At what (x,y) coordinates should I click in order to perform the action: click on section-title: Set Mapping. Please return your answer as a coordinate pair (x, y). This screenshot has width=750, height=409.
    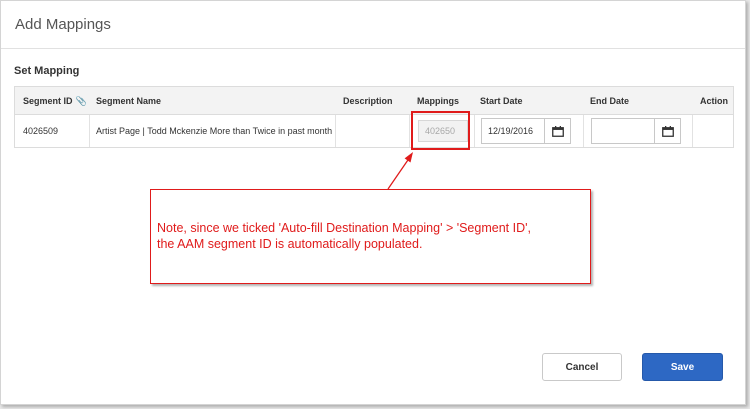
    Looking at the image, I should click on (47, 71).